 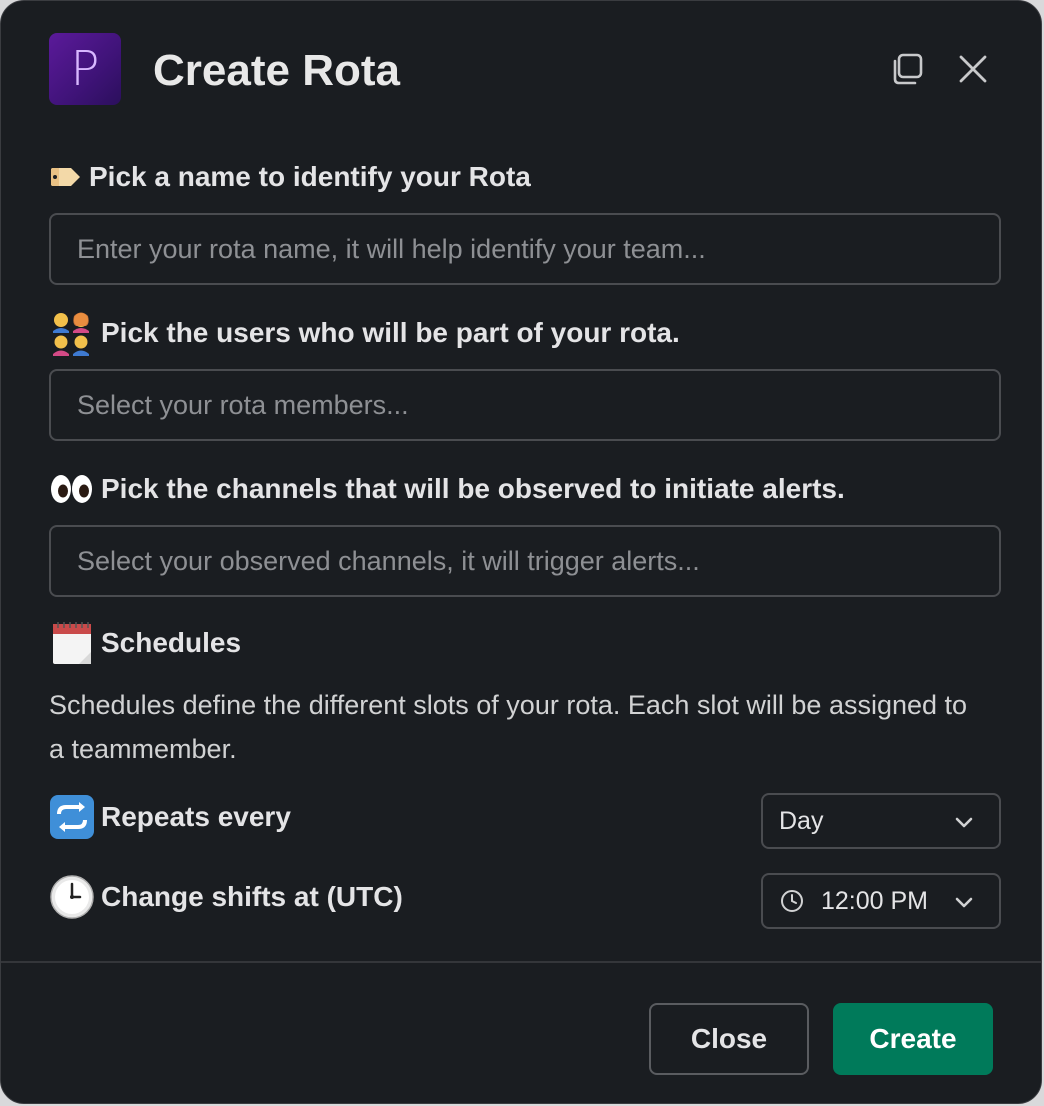 What do you see at coordinates (72, 897) in the screenshot?
I see `clock-icon` at bounding box center [72, 897].